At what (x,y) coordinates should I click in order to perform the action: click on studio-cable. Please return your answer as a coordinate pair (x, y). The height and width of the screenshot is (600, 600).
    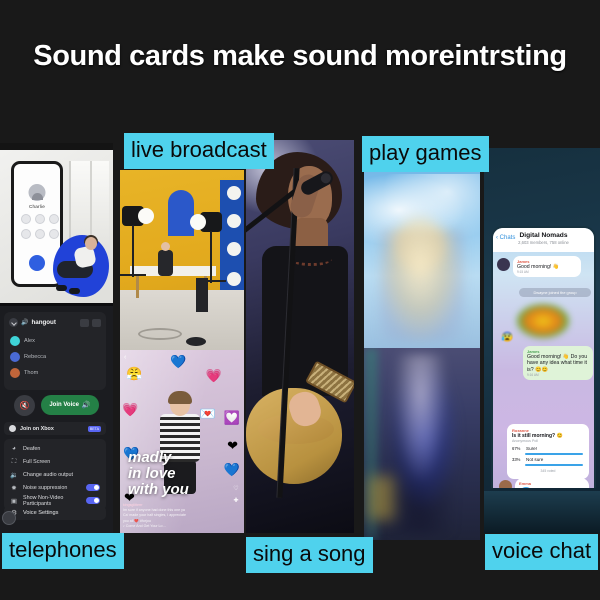
    Looking at the image, I should click on (160, 334).